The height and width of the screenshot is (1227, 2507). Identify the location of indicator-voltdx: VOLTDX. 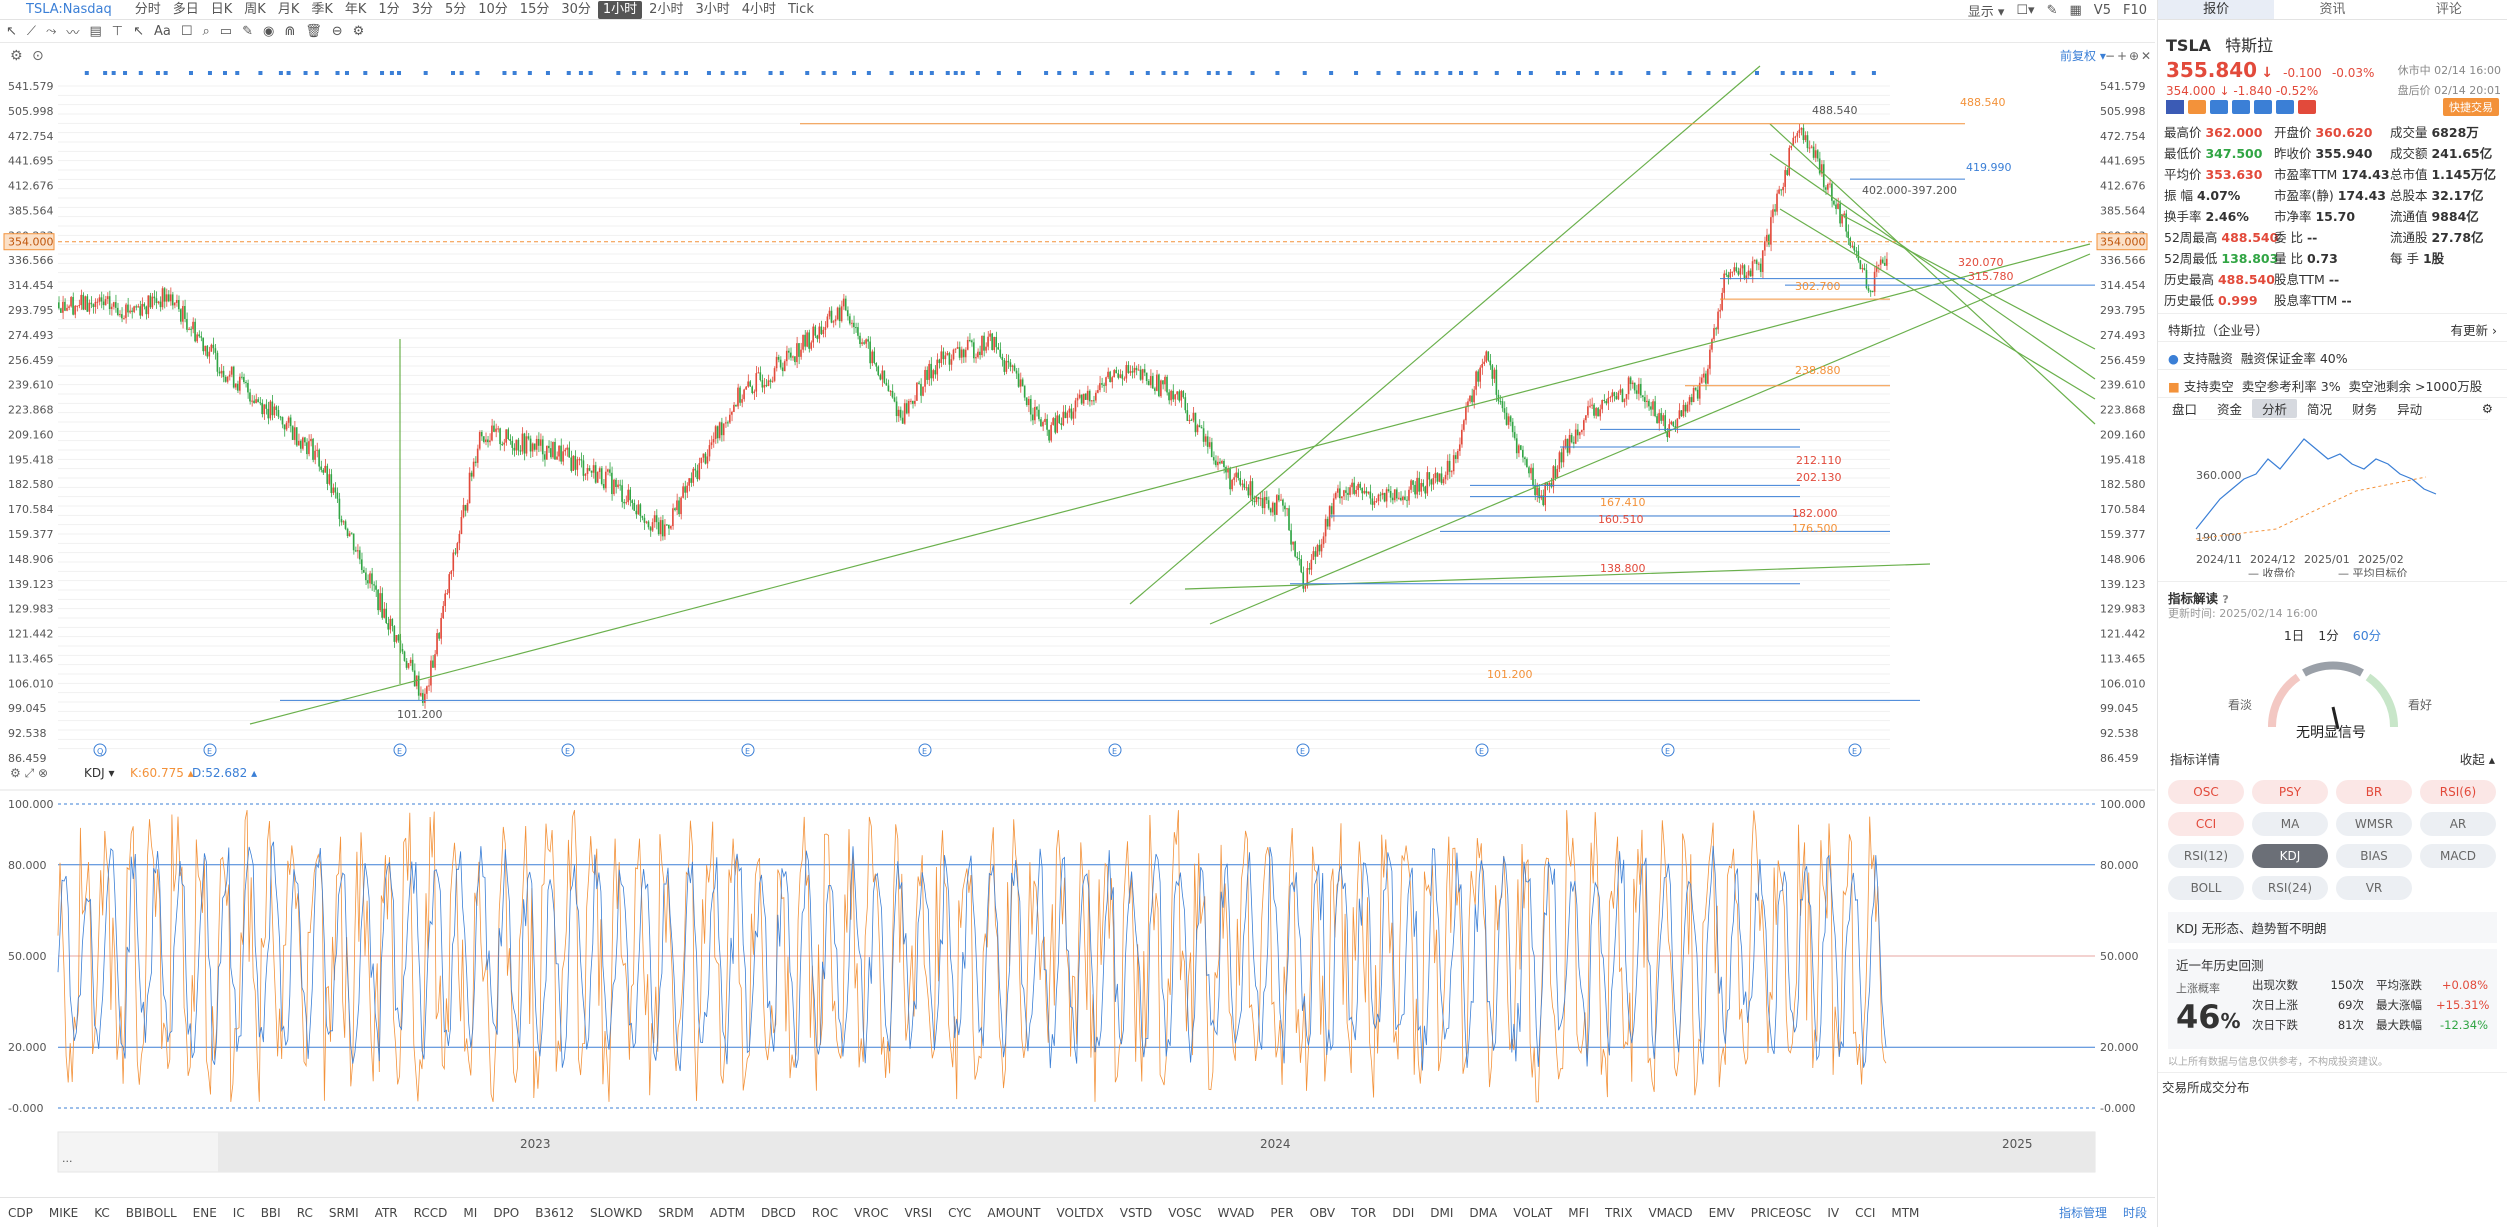
(1080, 1213).